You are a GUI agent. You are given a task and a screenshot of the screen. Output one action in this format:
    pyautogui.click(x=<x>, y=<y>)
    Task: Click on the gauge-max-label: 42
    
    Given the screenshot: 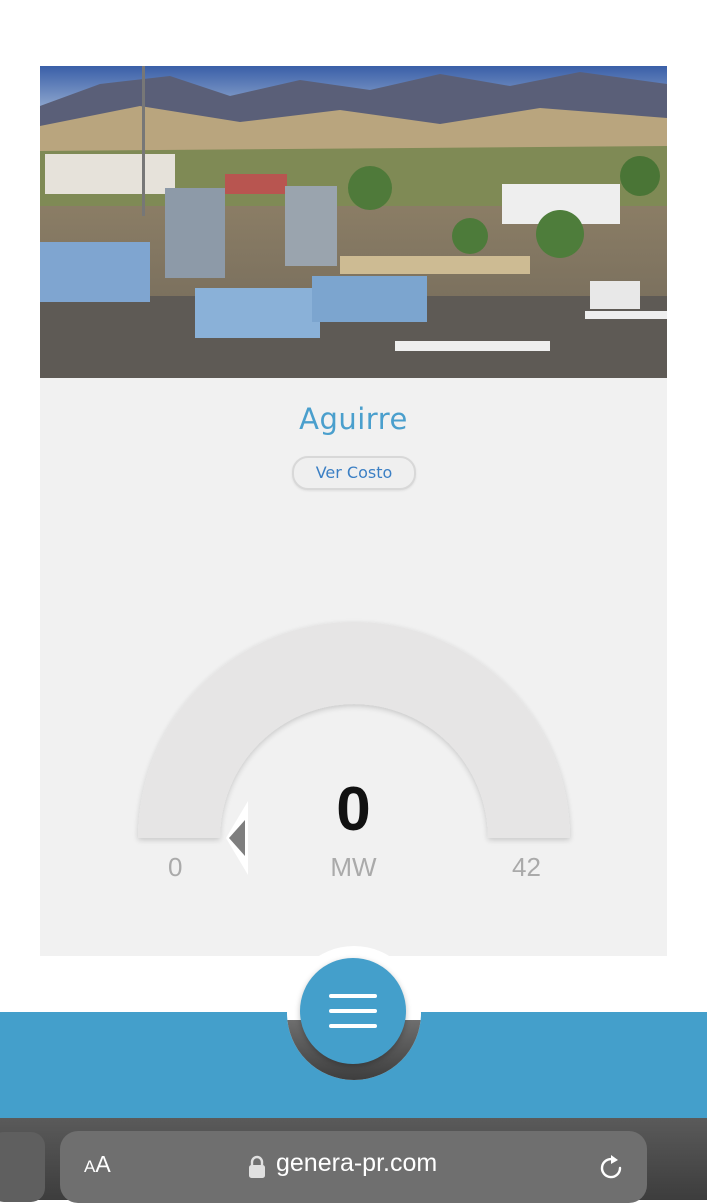 What is the action you would take?
    pyautogui.click(x=526, y=867)
    